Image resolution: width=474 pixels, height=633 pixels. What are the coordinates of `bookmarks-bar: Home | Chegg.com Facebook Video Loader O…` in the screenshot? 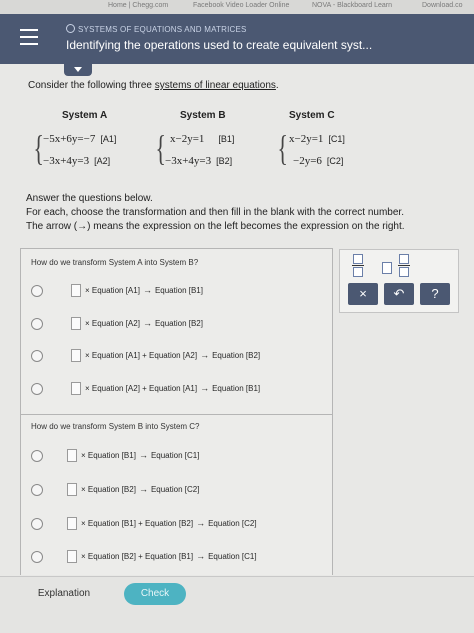 It's located at (237, 7).